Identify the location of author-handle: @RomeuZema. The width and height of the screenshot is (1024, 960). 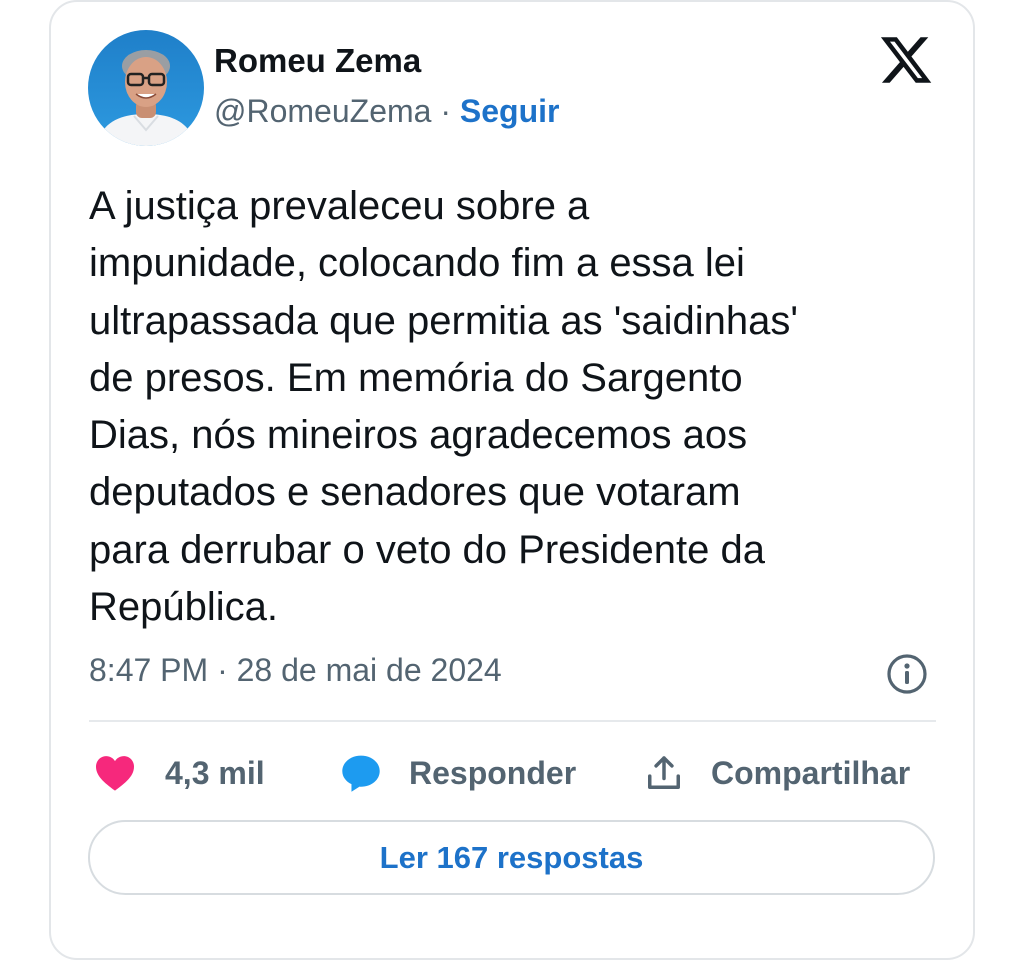
(322, 111).